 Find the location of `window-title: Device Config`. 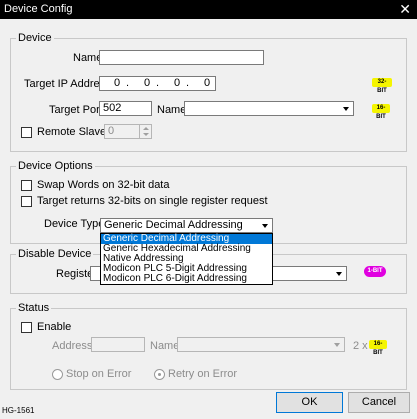

window-title: Device Config is located at coordinates (38, 9).